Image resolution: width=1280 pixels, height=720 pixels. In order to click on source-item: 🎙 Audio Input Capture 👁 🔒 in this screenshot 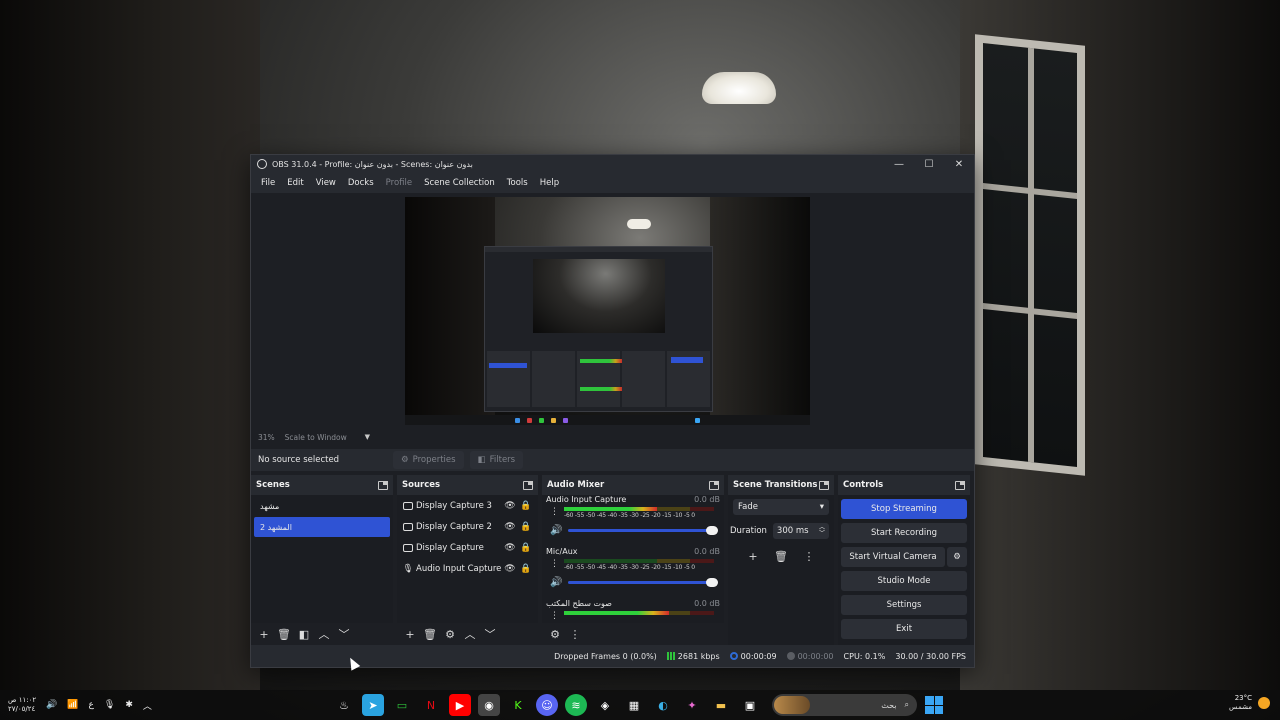, I will do `click(467, 568)`.